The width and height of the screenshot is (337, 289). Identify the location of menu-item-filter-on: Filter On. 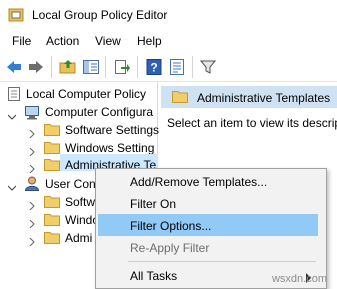
(153, 204).